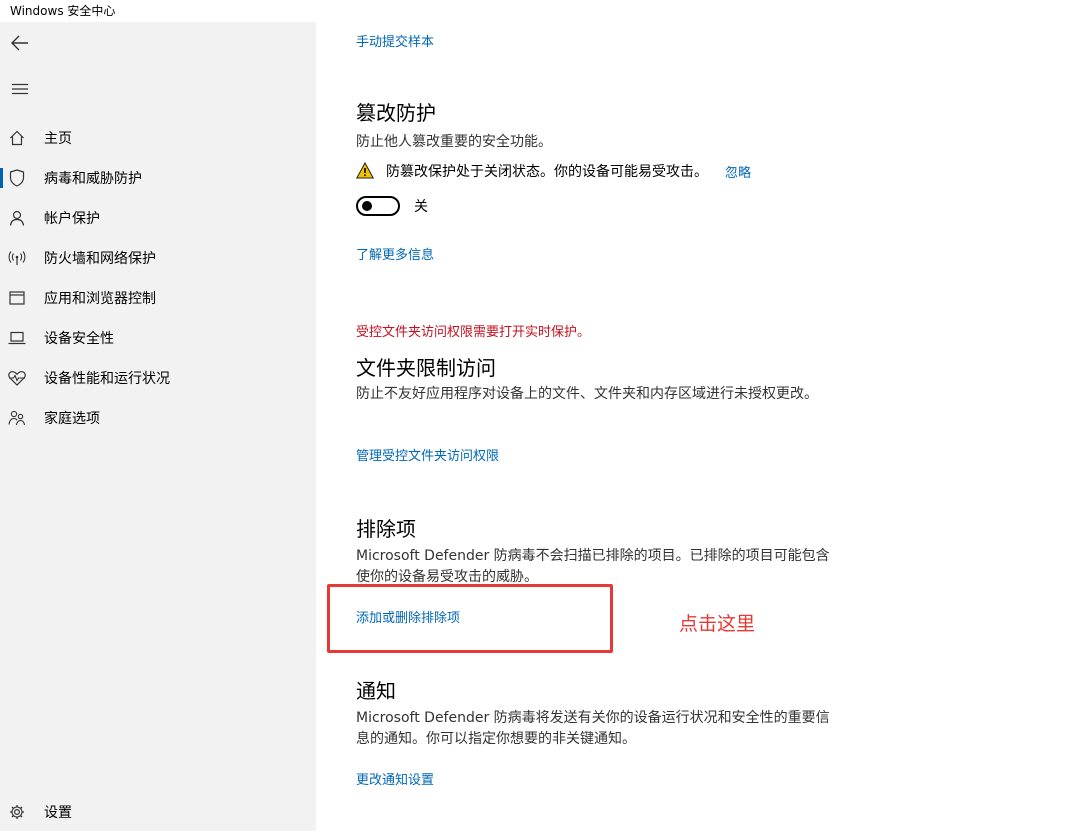 This screenshot has width=1072, height=832. Describe the element at coordinates (367, 206) in the screenshot. I see `toggle-knob` at that location.